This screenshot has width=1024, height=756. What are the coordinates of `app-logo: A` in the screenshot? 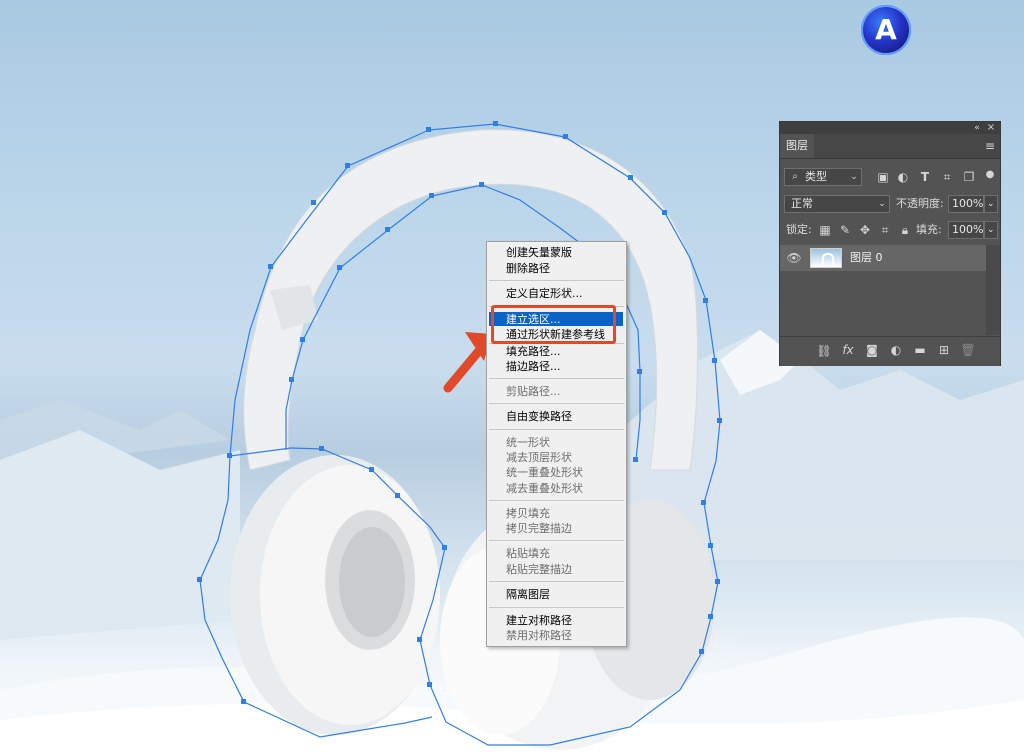 It's located at (886, 30).